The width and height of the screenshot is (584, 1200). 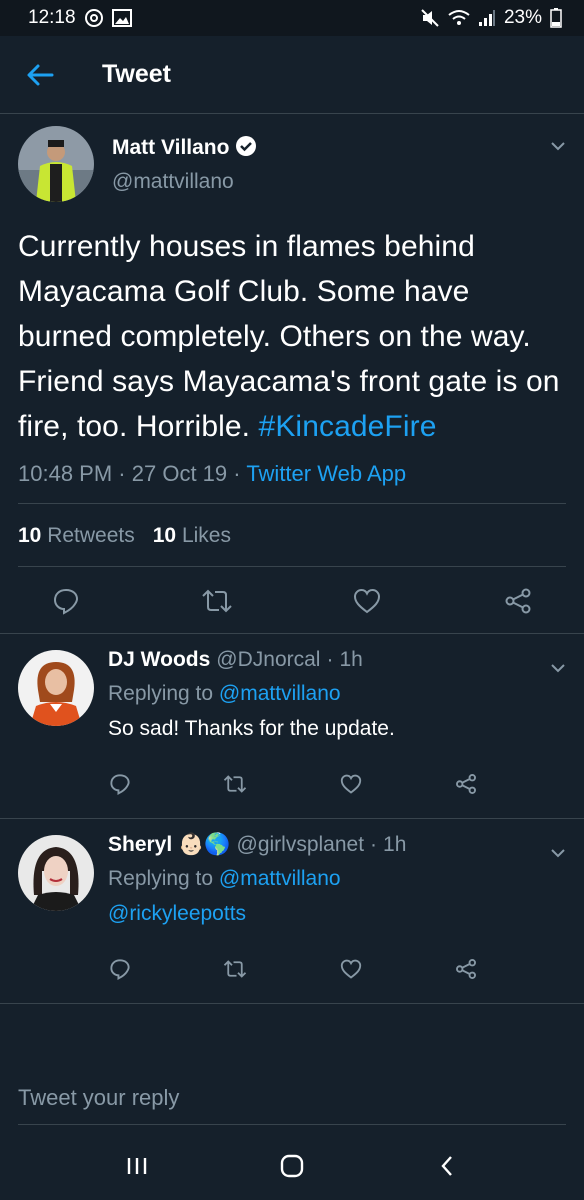 What do you see at coordinates (337, 913) in the screenshot?
I see `mention-link: @rickyleepotts` at bounding box center [337, 913].